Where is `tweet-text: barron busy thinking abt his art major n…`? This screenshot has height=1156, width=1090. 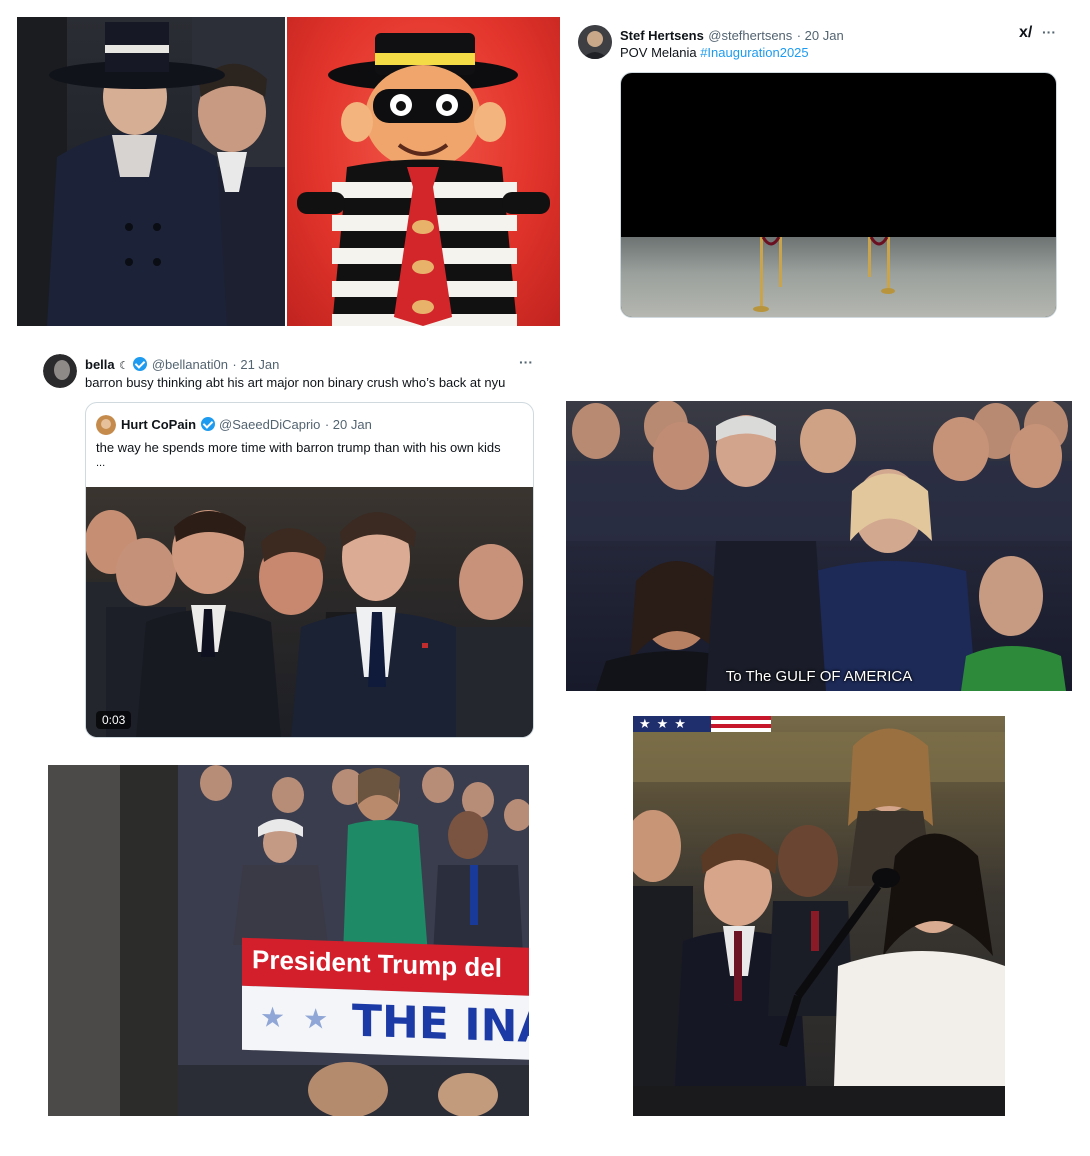 tweet-text: barron busy thinking abt his art major n… is located at coordinates (295, 382).